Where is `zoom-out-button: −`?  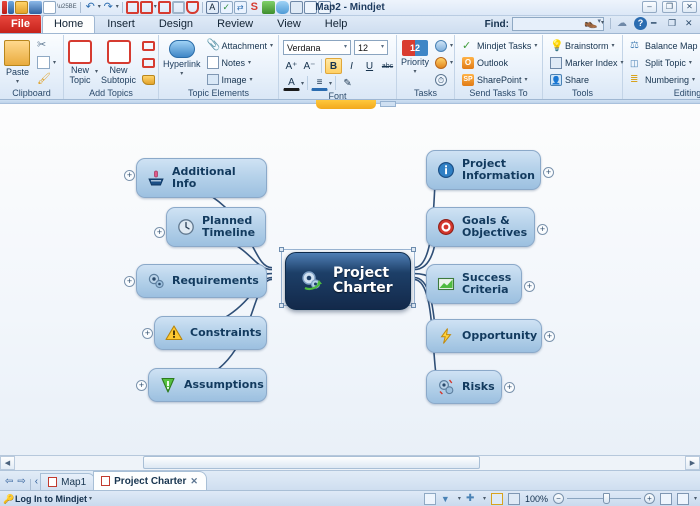
zoom-out-button: − is located at coordinates (558, 498).